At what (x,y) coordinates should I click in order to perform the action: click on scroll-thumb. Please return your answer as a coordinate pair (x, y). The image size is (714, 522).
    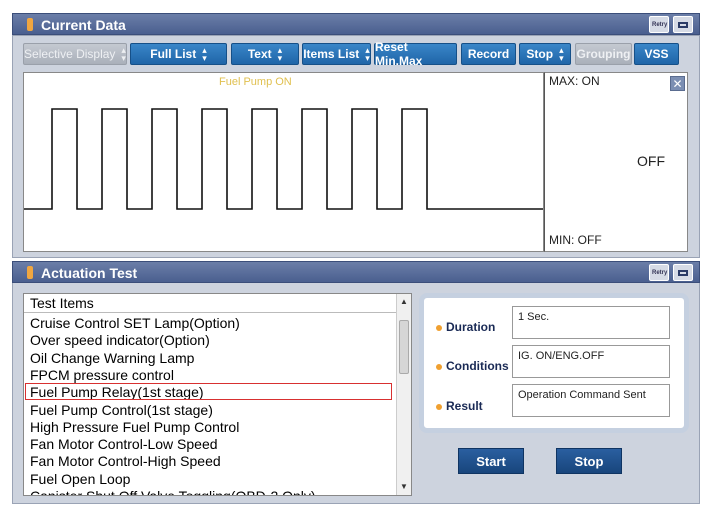
    Looking at the image, I should click on (404, 347).